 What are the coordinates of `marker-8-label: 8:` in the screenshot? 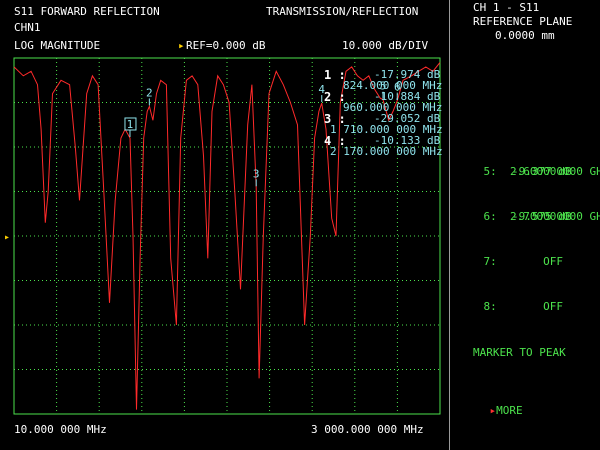 It's located at (490, 306).